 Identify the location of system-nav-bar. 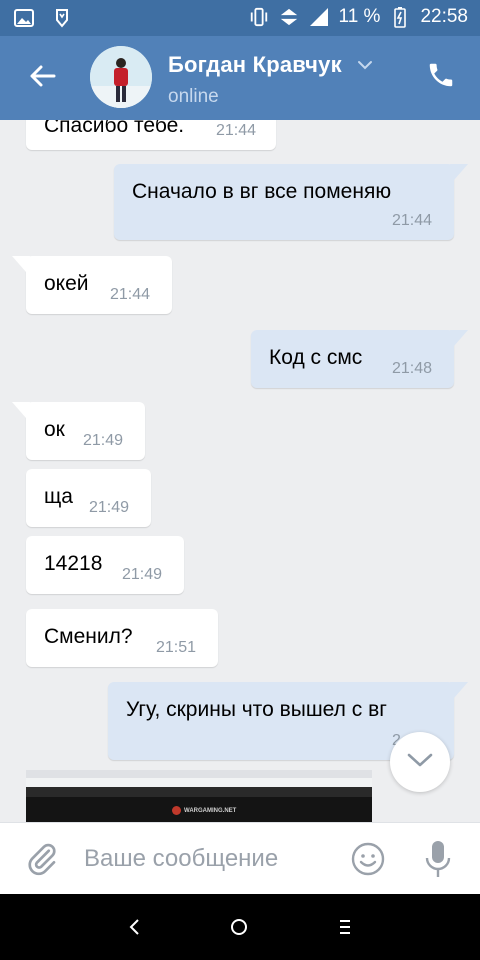
(240, 927).